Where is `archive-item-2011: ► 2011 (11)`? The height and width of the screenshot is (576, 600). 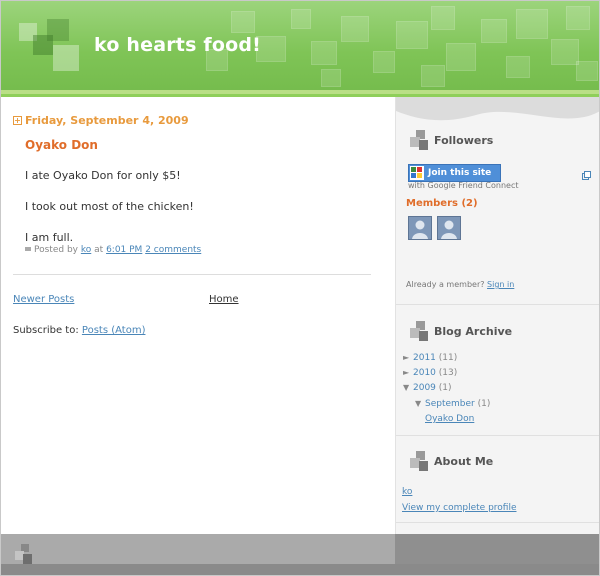
archive-item-2011: ► 2011 (11) is located at coordinates (430, 358).